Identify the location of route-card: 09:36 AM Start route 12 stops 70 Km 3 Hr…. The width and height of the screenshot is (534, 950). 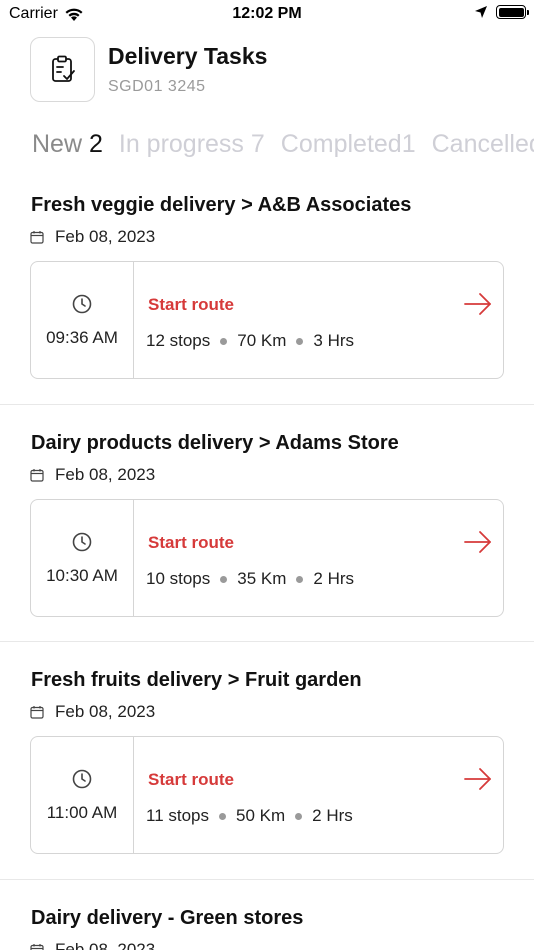
(267, 320).